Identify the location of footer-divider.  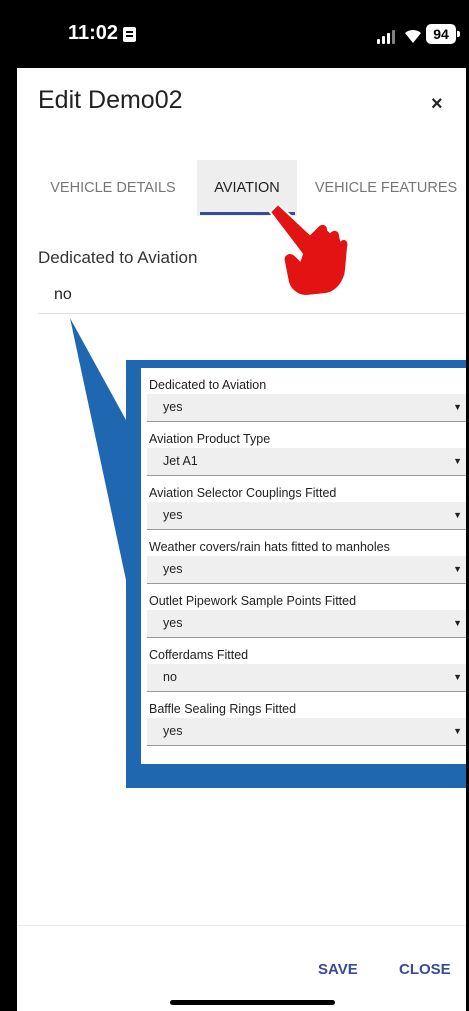
(241, 925).